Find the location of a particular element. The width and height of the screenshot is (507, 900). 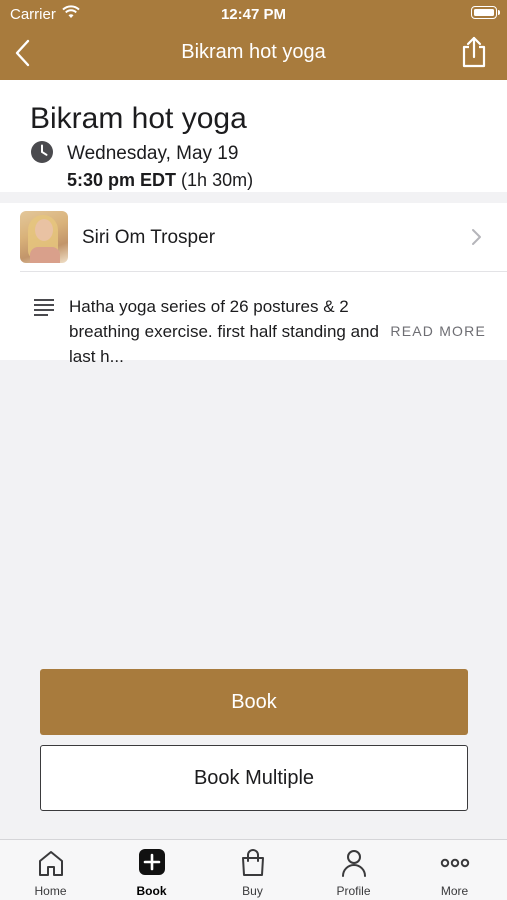

avatar is located at coordinates (44, 237).